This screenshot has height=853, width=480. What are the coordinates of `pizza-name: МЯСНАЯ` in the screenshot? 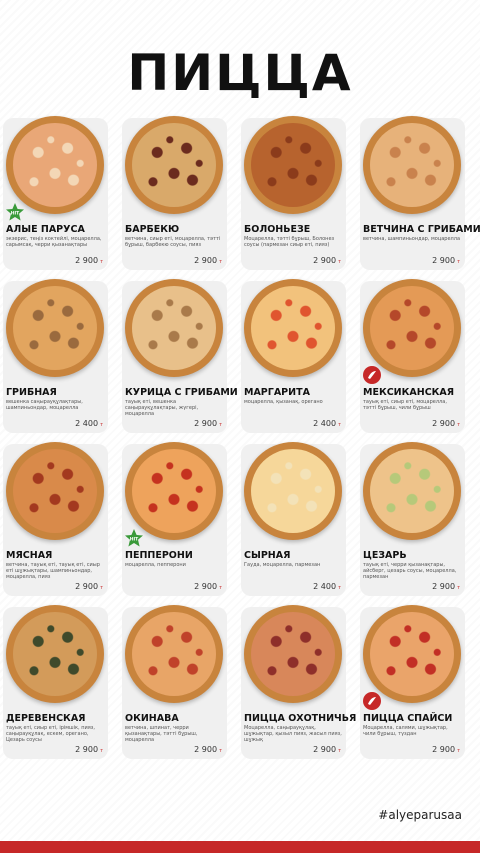 It's located at (29, 555).